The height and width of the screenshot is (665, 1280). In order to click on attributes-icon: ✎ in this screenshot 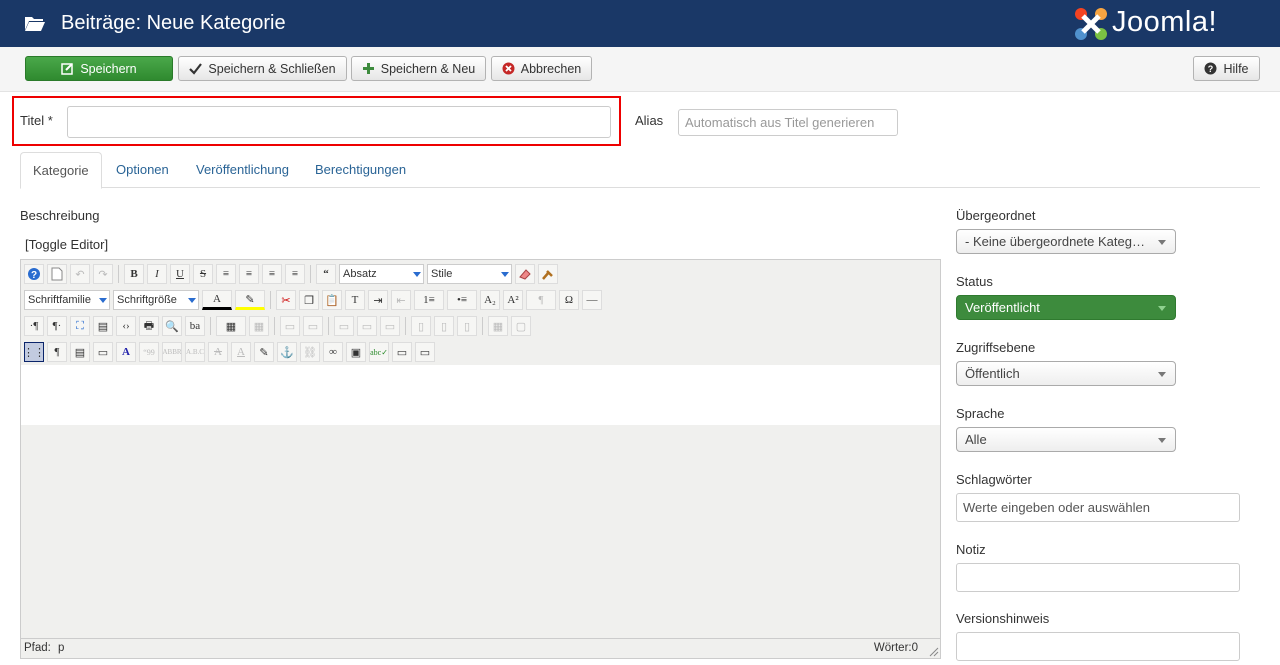, I will do `click(264, 352)`.